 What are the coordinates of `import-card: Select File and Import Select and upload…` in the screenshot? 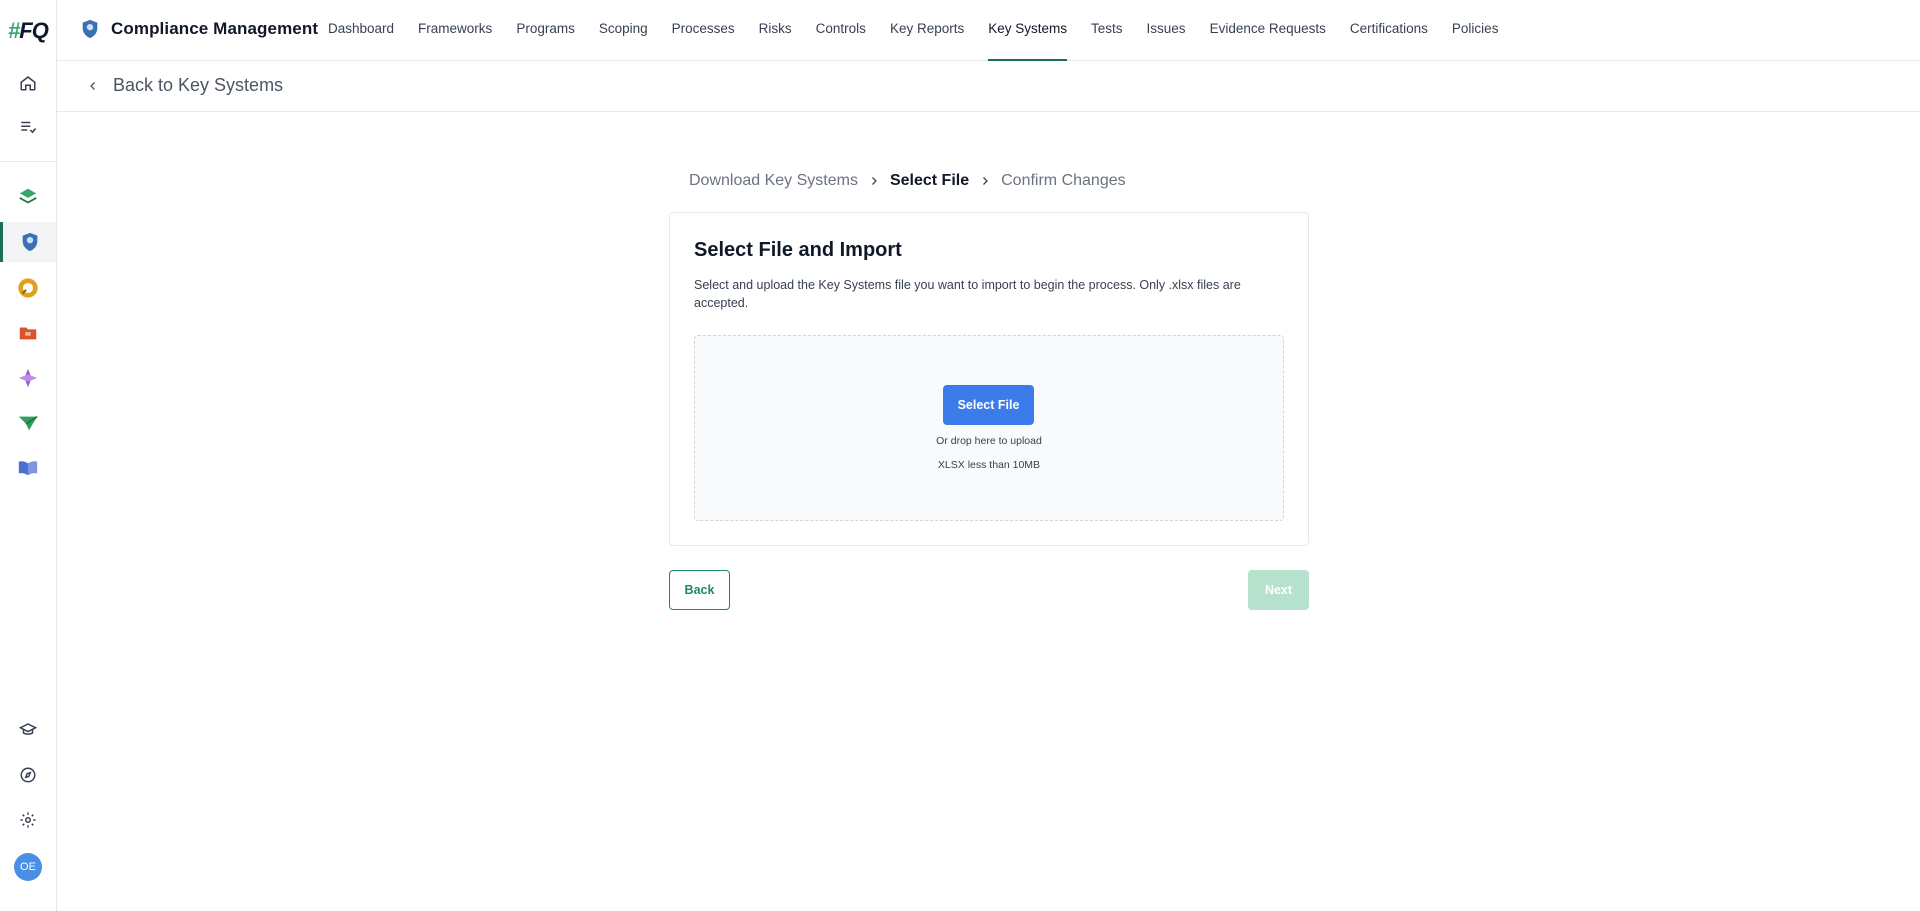 It's located at (989, 379).